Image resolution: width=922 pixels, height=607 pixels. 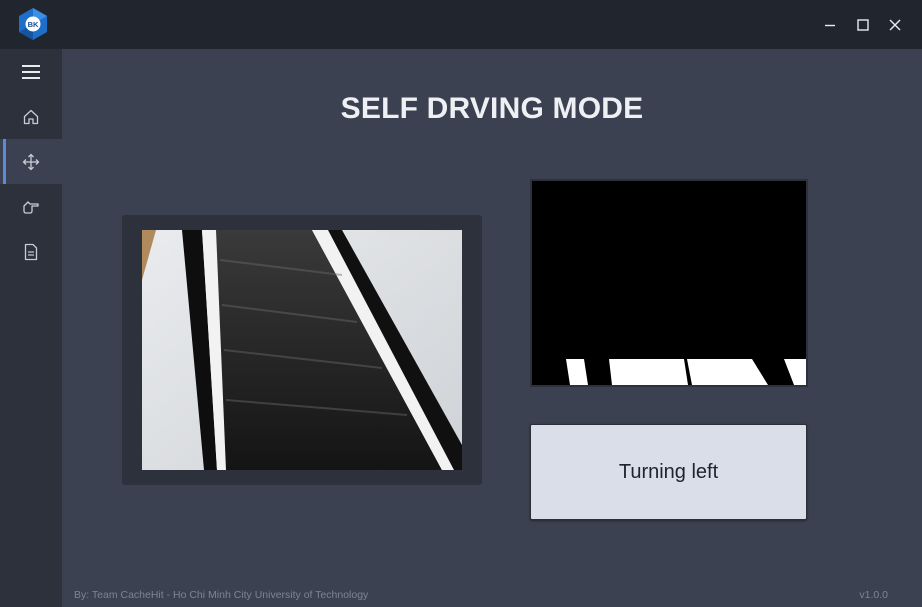 I want to click on logo-text: BK, so click(x=33, y=24).